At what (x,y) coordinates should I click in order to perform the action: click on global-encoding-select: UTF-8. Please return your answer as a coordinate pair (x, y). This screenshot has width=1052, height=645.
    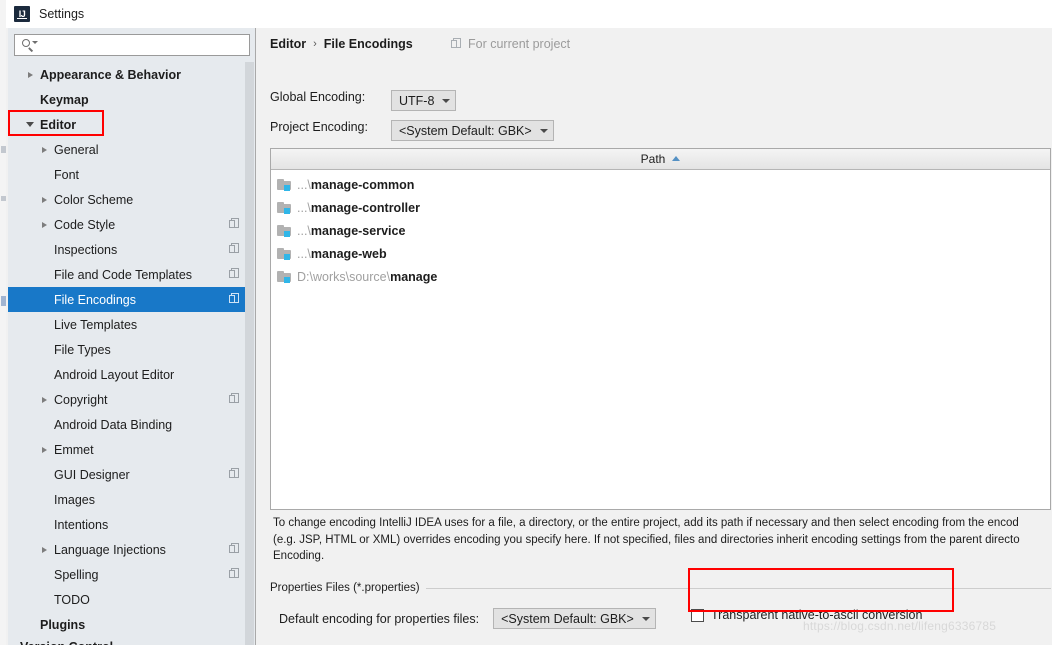
    Looking at the image, I should click on (424, 100).